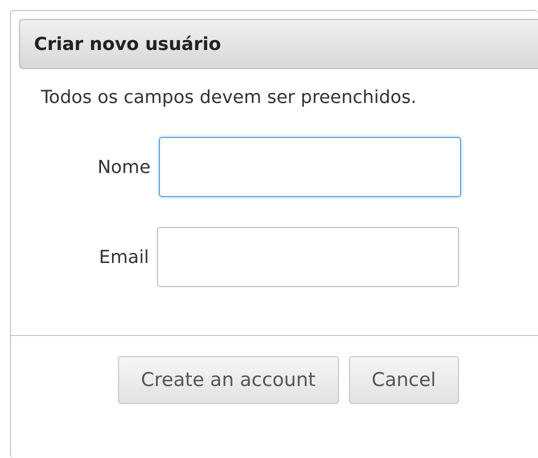  I want to click on create-button: Create an account, so click(228, 380).